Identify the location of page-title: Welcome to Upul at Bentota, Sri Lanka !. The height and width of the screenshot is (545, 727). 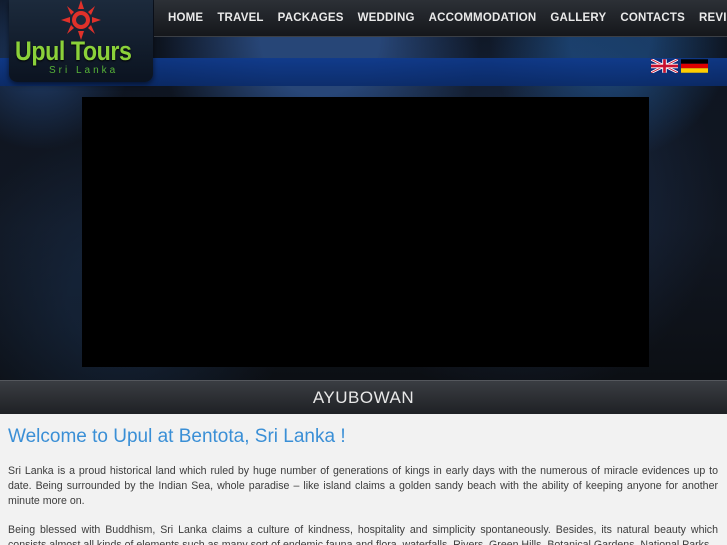
(177, 436).